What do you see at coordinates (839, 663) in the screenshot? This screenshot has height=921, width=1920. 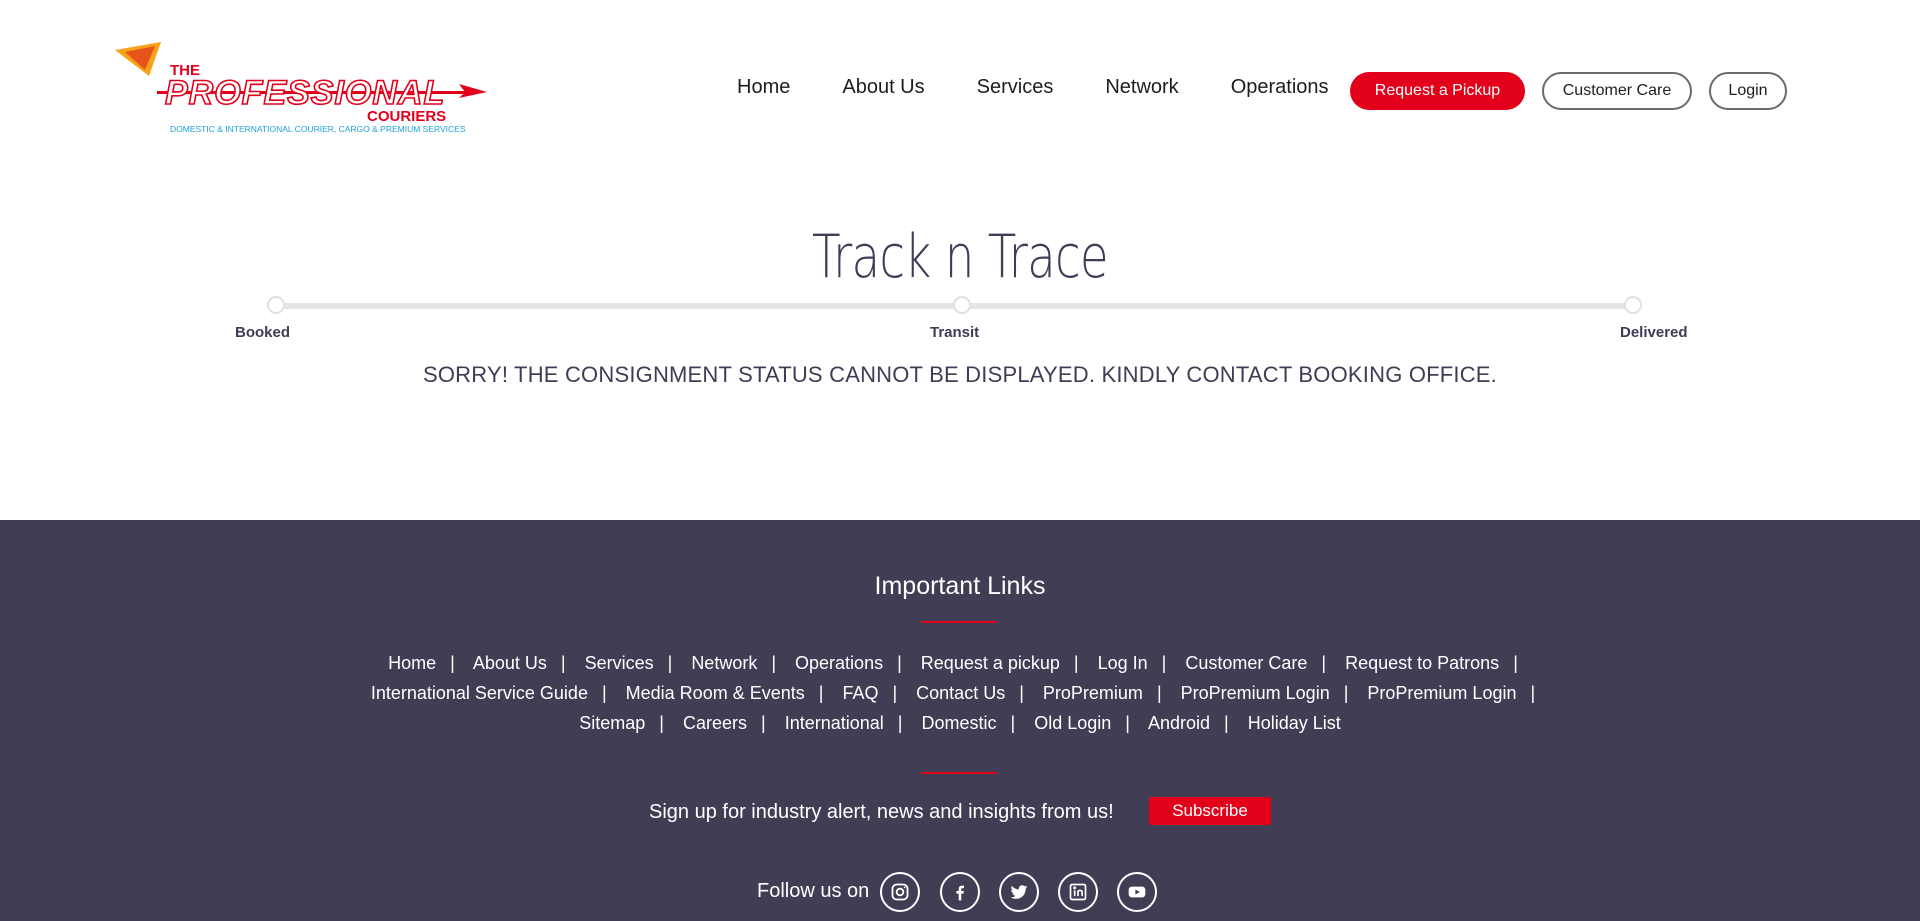 I see `footer-link-operations: Operations` at bounding box center [839, 663].